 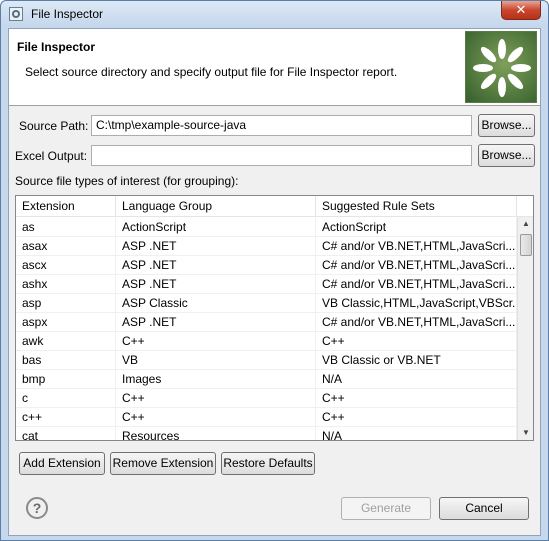 What do you see at coordinates (484, 508) in the screenshot?
I see `cancel-button: Cancel` at bounding box center [484, 508].